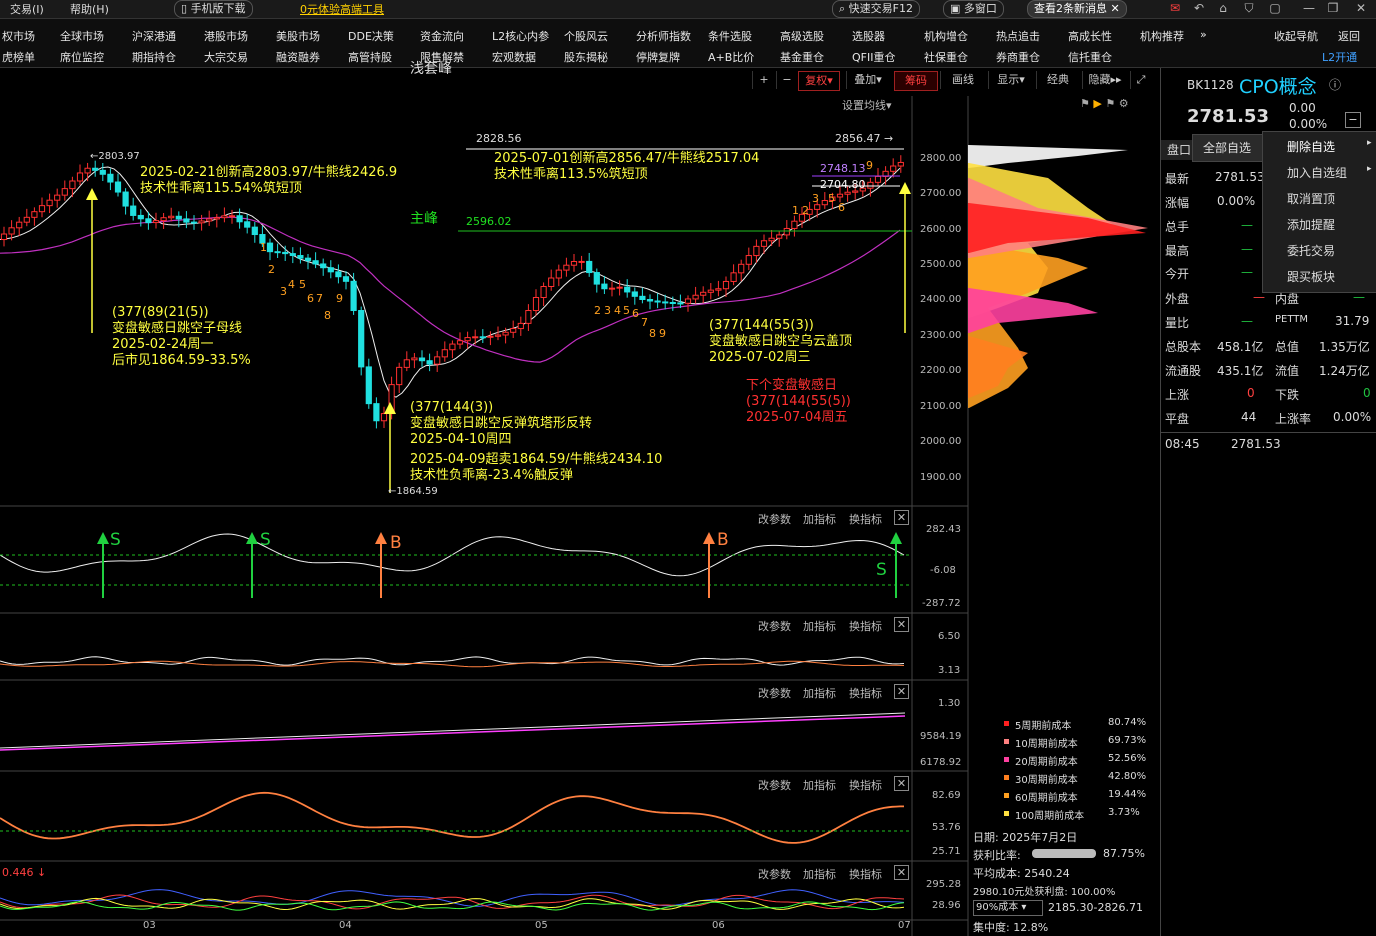  What do you see at coordinates (213, 9) in the screenshot?
I see `mobile-download-button: ▯ 手机版下载` at bounding box center [213, 9].